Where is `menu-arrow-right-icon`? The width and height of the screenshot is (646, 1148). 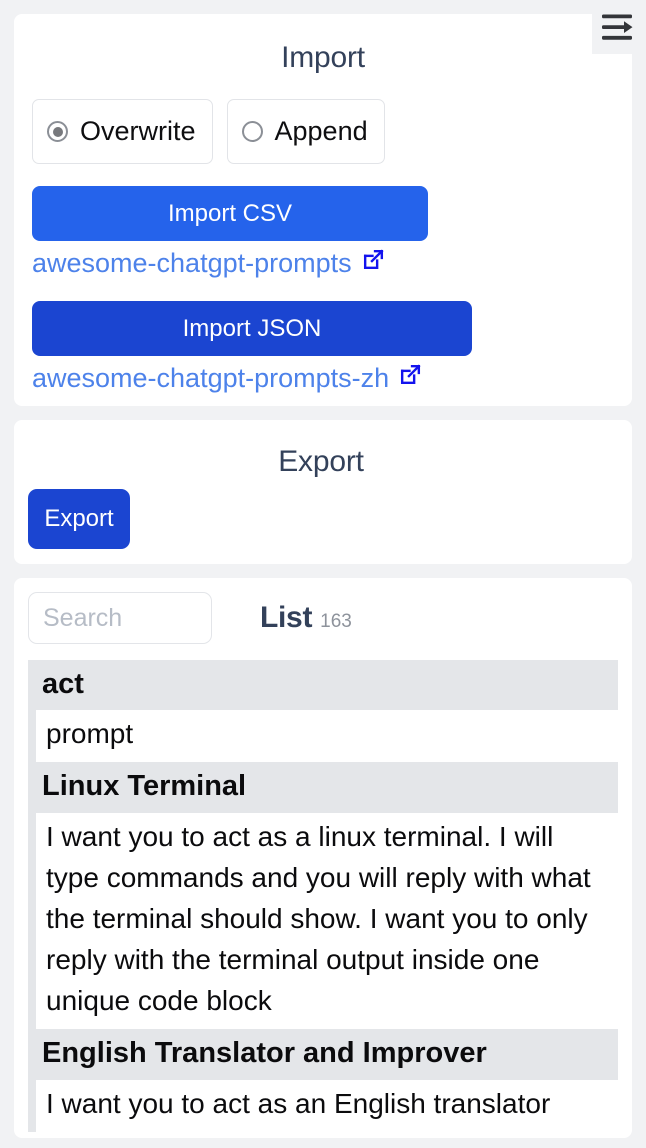
menu-arrow-right-icon is located at coordinates (619, 27).